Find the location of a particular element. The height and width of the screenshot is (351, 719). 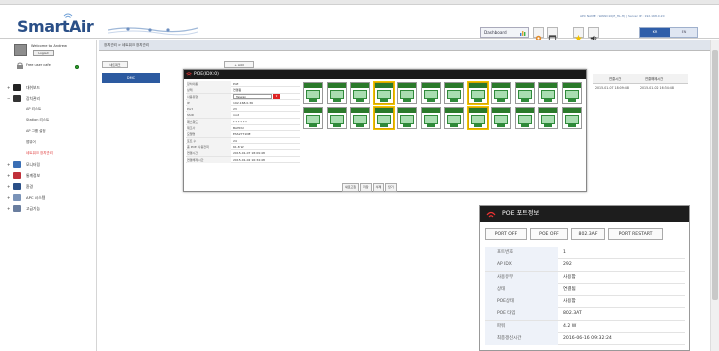

language-en-button: EN is located at coordinates (684, 32).